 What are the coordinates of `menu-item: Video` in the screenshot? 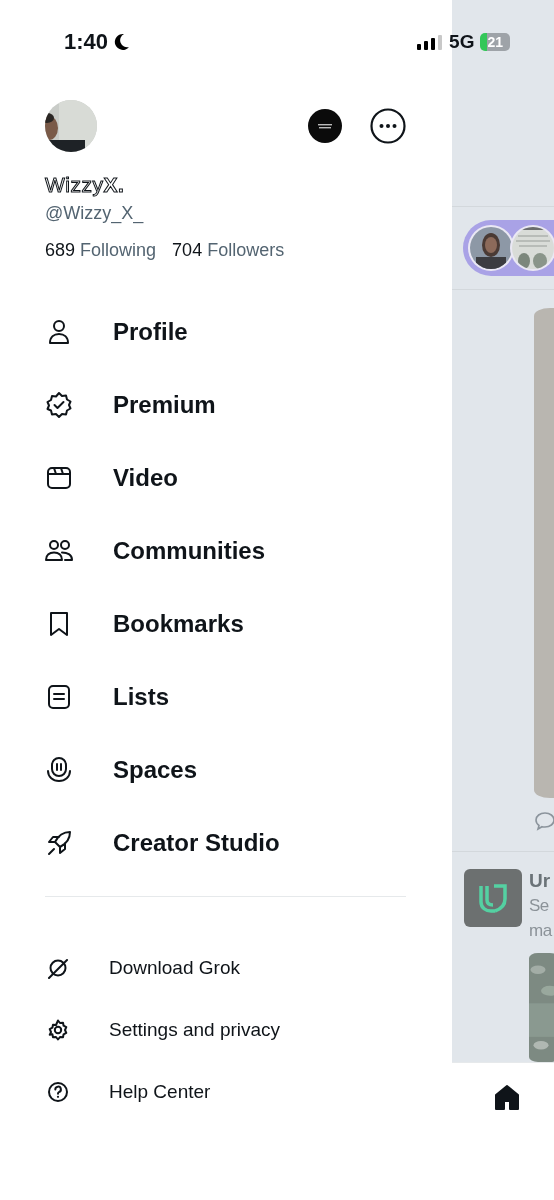 It's located at (225, 477).